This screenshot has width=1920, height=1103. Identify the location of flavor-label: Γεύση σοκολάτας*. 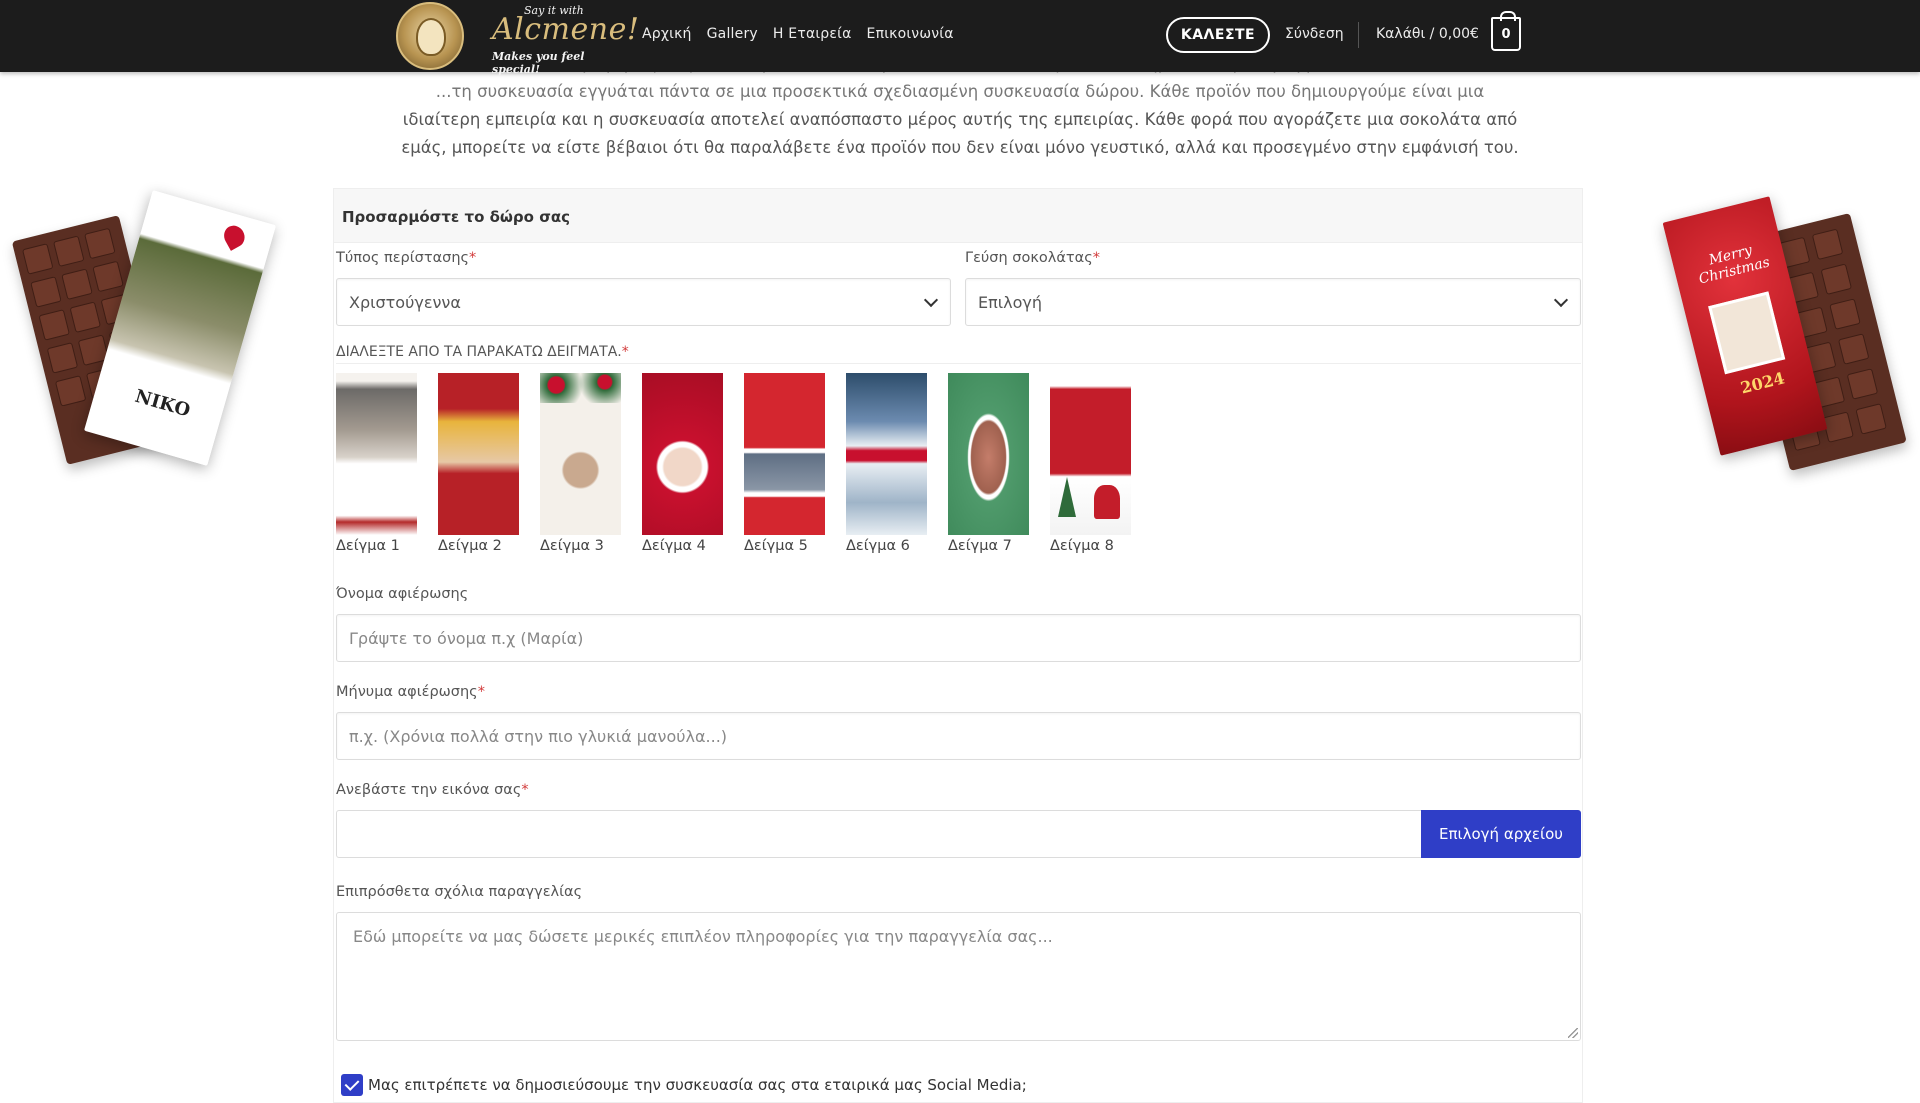
(1032, 258).